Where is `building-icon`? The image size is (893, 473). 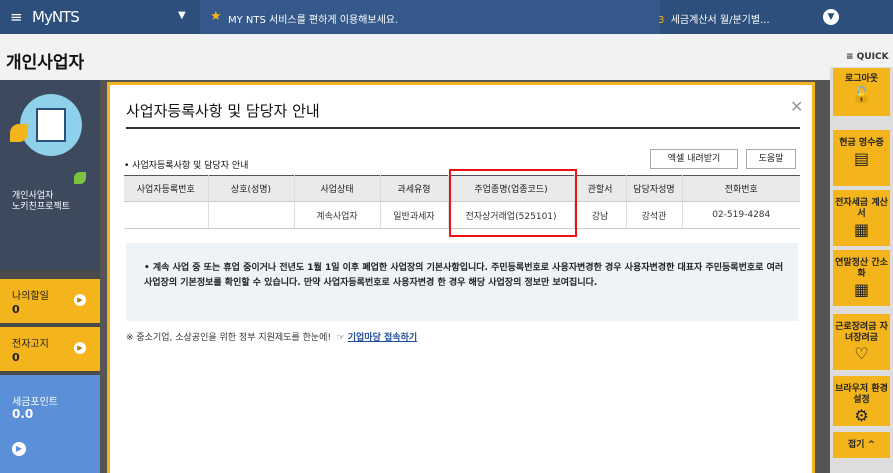 building-icon is located at coordinates (51, 125).